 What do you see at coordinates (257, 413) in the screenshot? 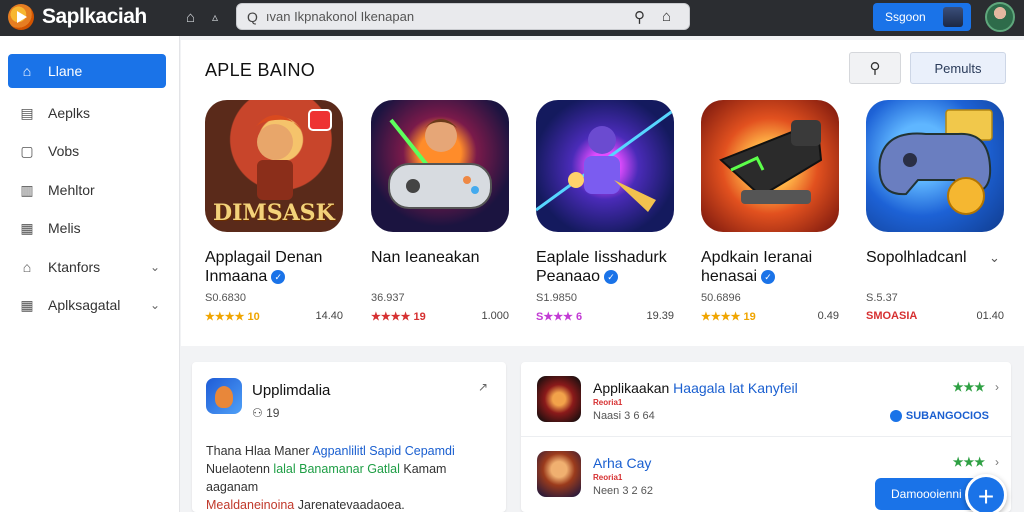
I see `people-icon: ⚇` at bounding box center [257, 413].